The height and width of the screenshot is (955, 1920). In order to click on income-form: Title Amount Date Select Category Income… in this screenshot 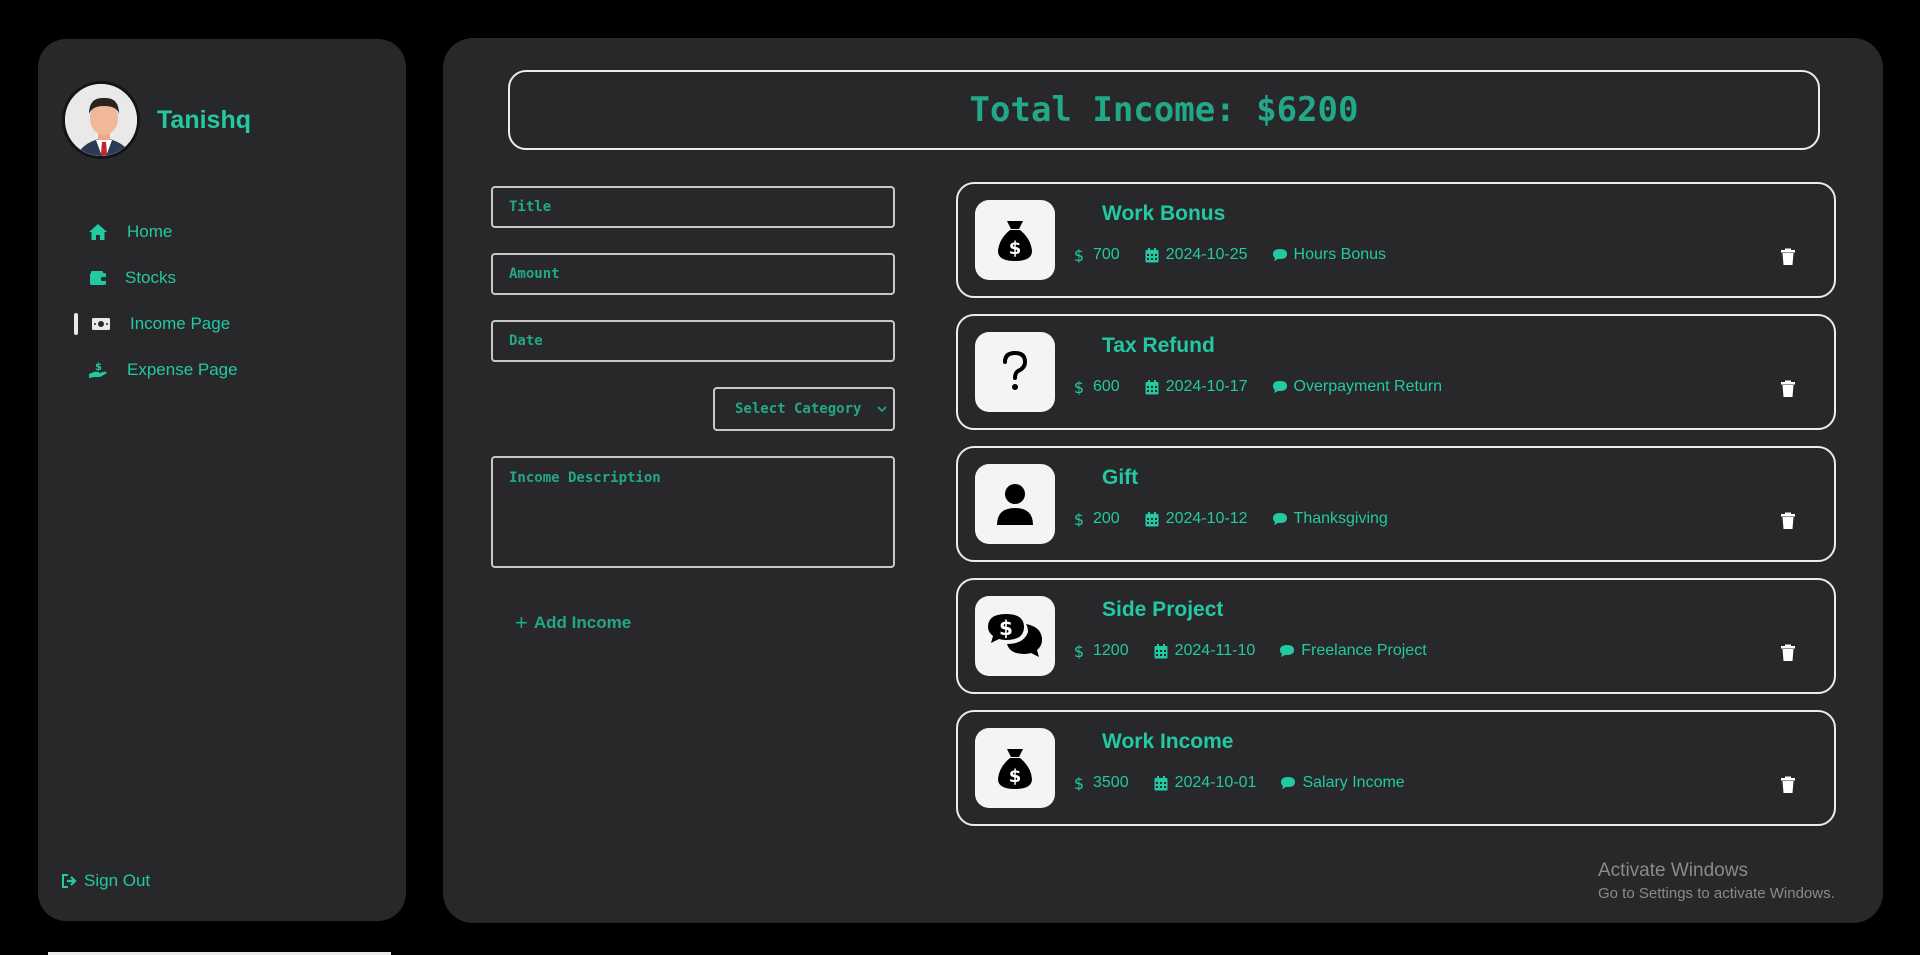, I will do `click(693, 411)`.